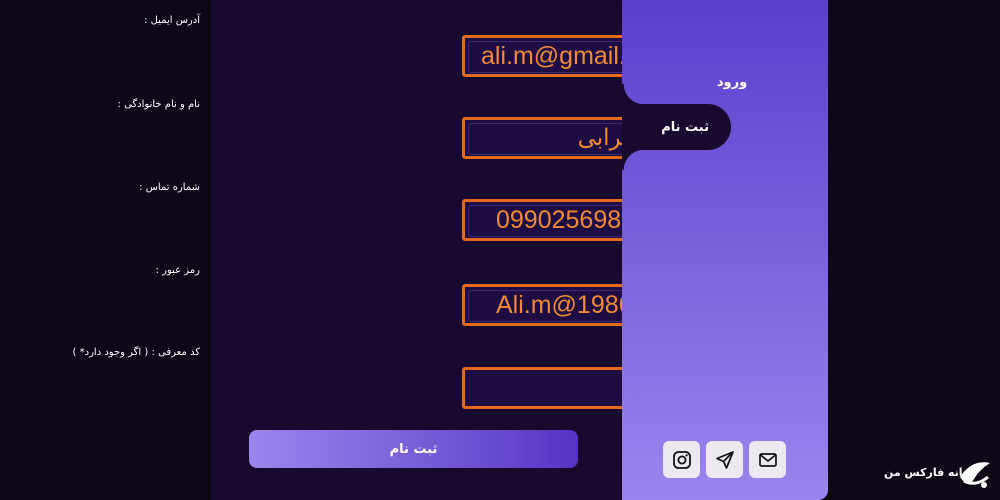 Image resolution: width=1000 pixels, height=500 pixels. What do you see at coordinates (975, 475) in the screenshot?
I see `house-logo-icon` at bounding box center [975, 475].